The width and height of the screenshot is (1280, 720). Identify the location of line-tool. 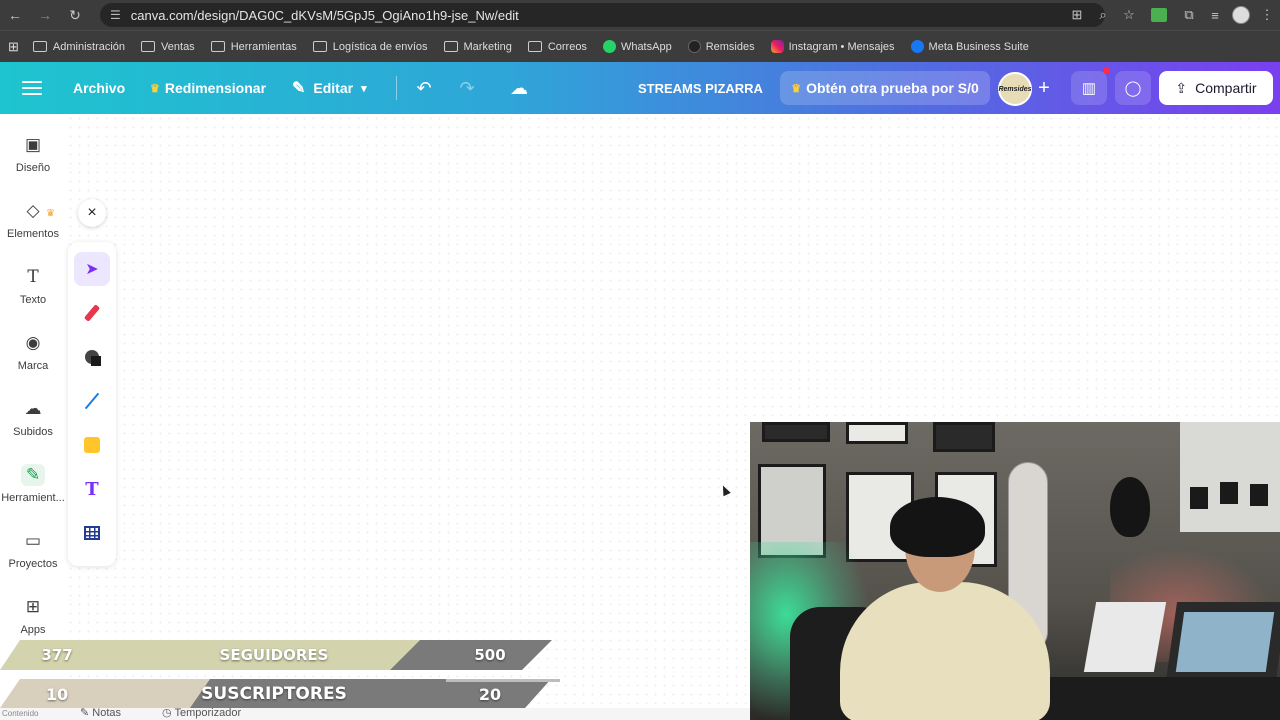
(92, 401).